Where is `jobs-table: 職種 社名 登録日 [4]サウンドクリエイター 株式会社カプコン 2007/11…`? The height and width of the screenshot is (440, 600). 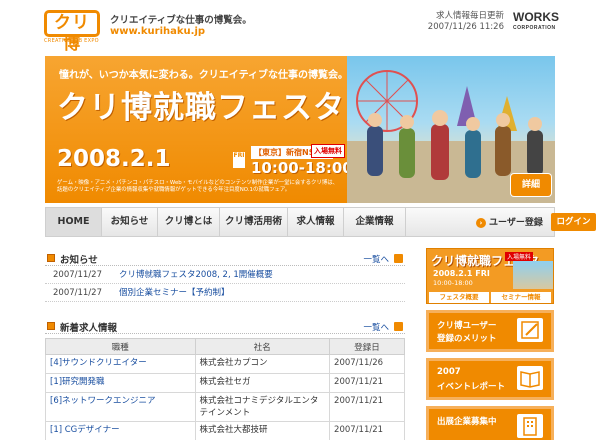
jobs-table: 職種 社名 登録日 [4]サウンドクリエイター 株式会社カプコン 2007/11… is located at coordinates (225, 389).